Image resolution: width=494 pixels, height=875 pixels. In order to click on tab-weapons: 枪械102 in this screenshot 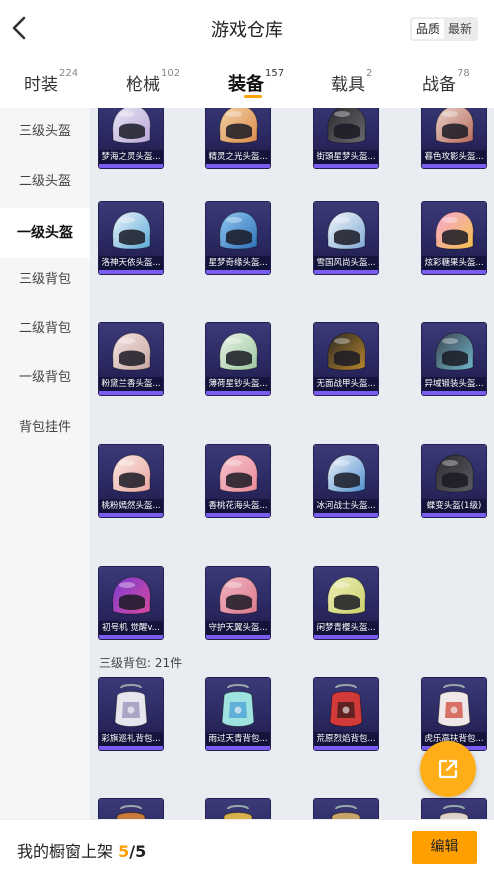, I will do `click(153, 81)`.